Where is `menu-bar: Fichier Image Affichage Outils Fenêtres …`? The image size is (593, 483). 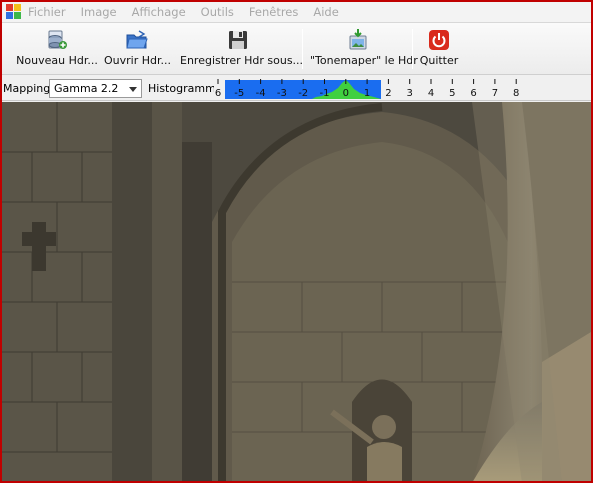 menu-bar: Fichier Image Affichage Outils Fenêtres … is located at coordinates (296, 12).